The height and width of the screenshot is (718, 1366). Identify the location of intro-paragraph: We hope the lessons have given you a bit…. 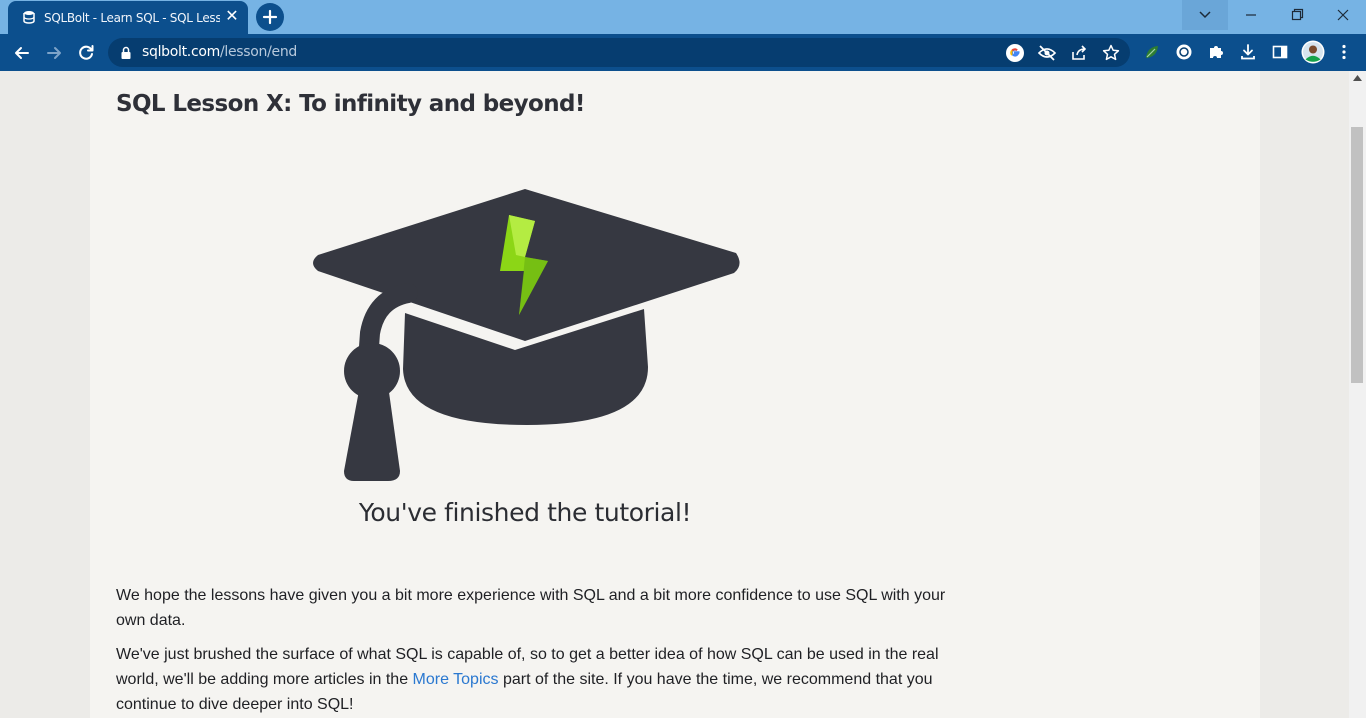
(531, 608).